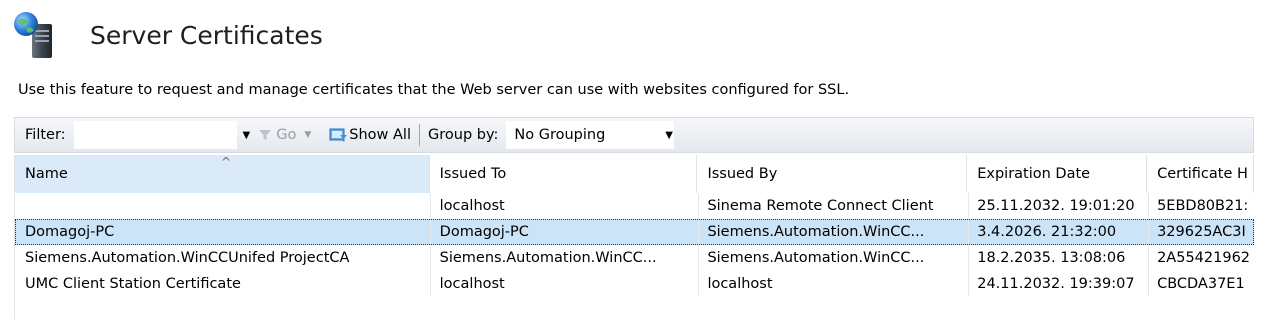 The width and height of the screenshot is (1269, 319). I want to click on filter-input, so click(155, 135).